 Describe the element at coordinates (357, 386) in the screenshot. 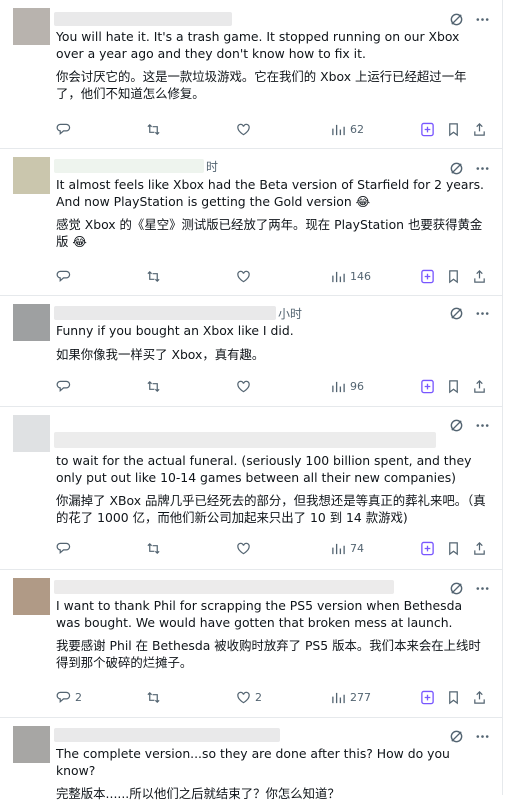

I see `view-count: 96` at that location.